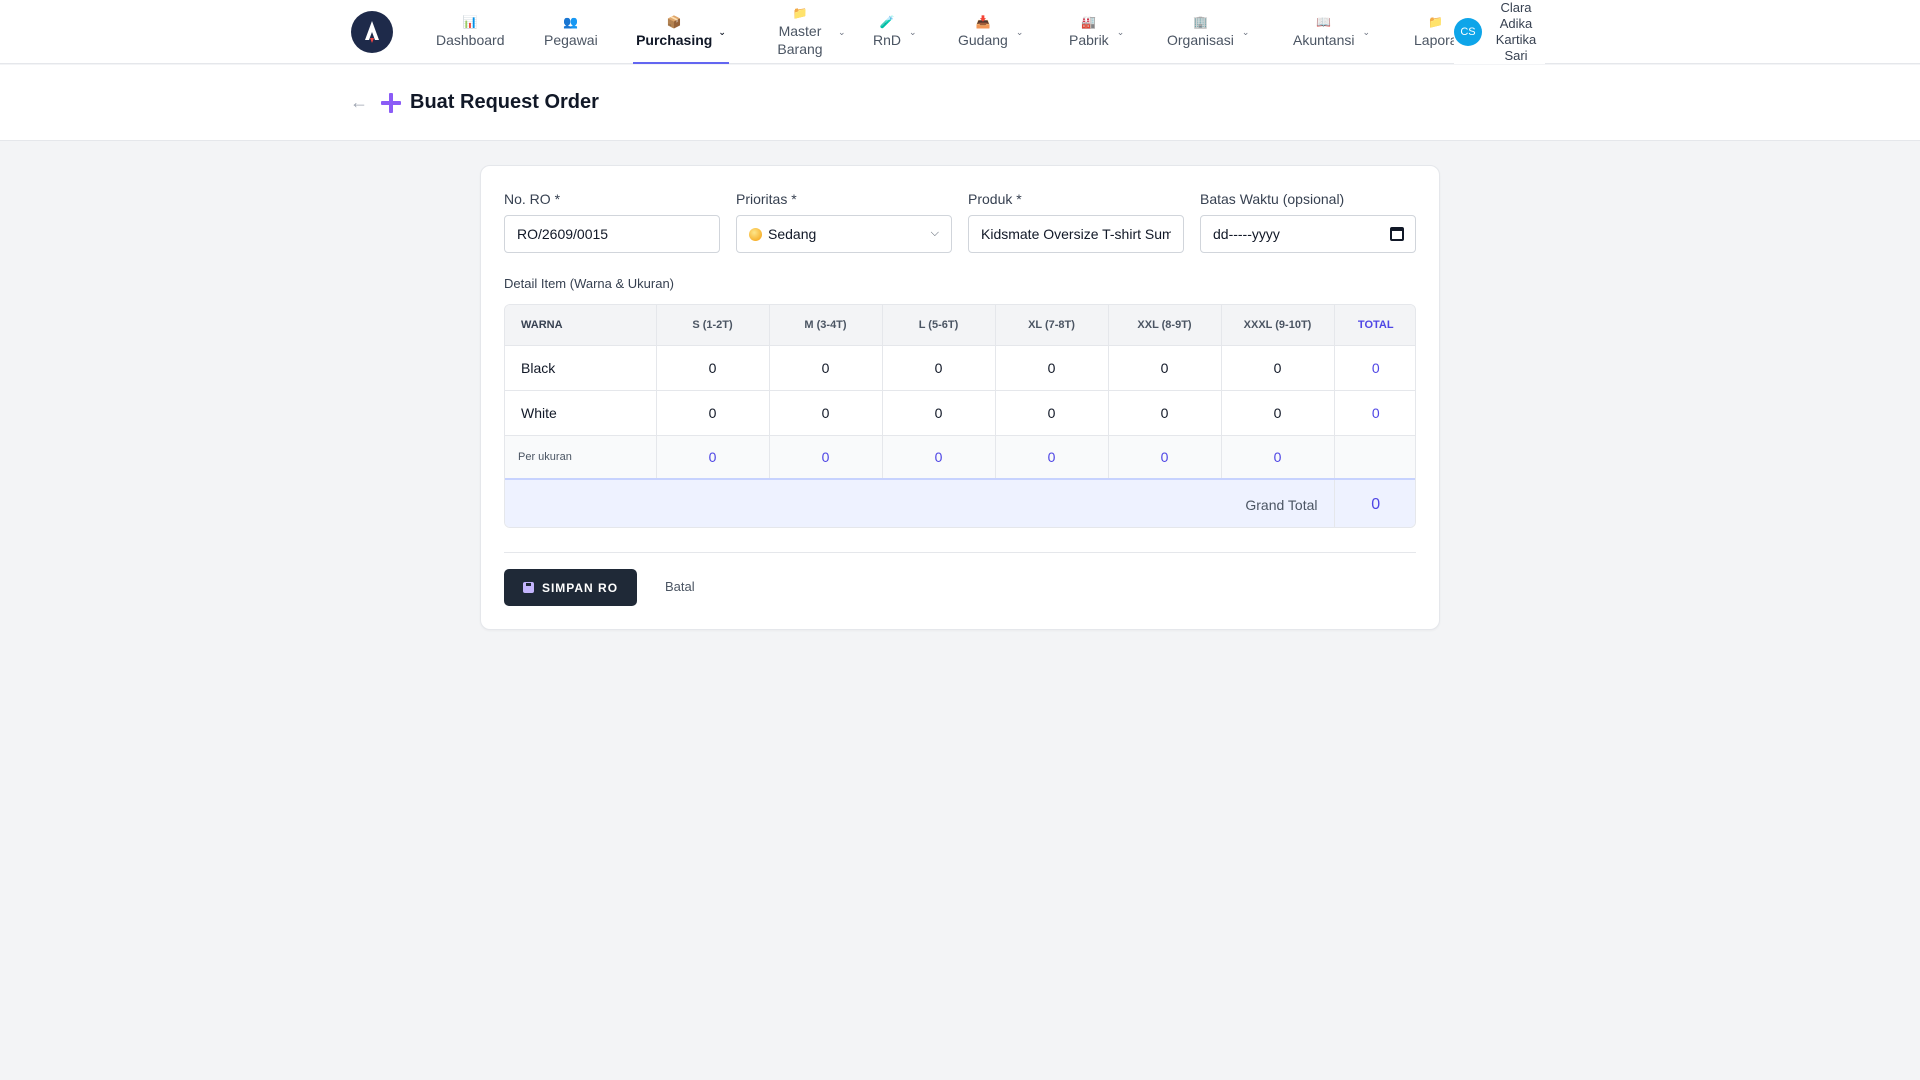 This screenshot has width=1920, height=1080. I want to click on nav-label: Dashboard, so click(470, 40).